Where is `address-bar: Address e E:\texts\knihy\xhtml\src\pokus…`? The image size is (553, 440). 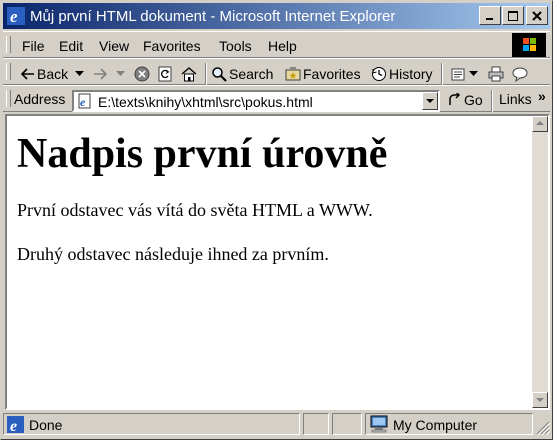
address-bar: Address e E:\texts\knihy\xhtml\src\pokus… is located at coordinates (276, 98).